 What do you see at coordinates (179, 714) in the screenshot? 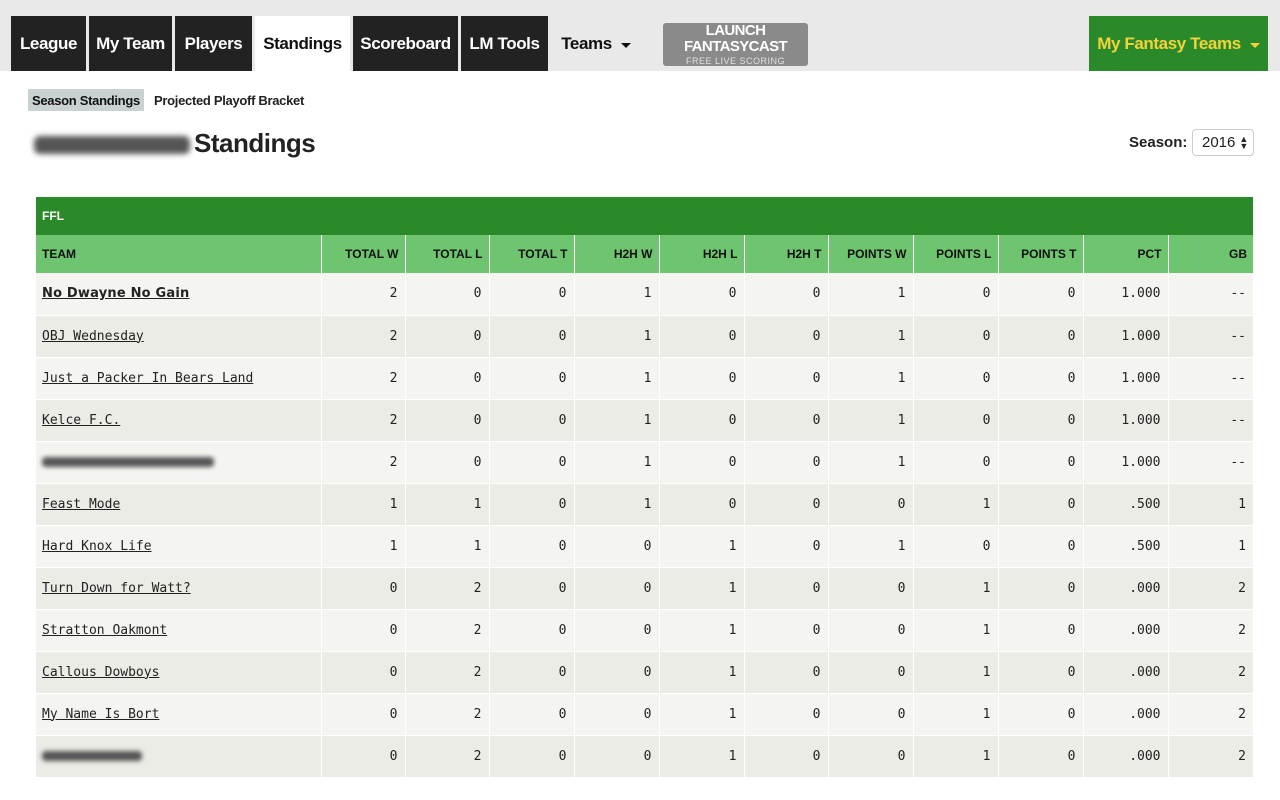
I see `team-cell: My Name Is Bort` at bounding box center [179, 714].